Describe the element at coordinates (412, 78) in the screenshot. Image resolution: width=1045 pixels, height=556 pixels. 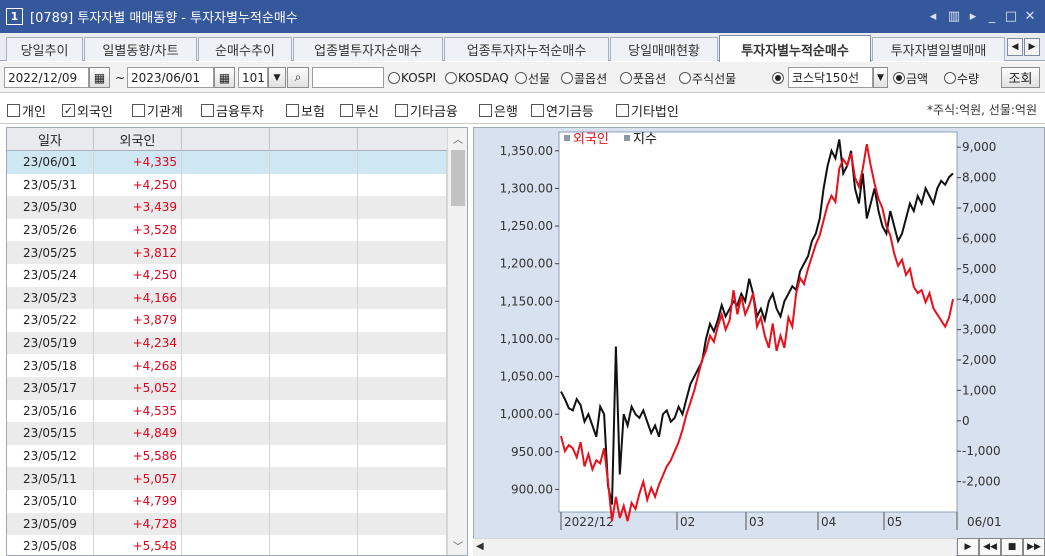
I see `radio-kospi: KOSPI` at that location.